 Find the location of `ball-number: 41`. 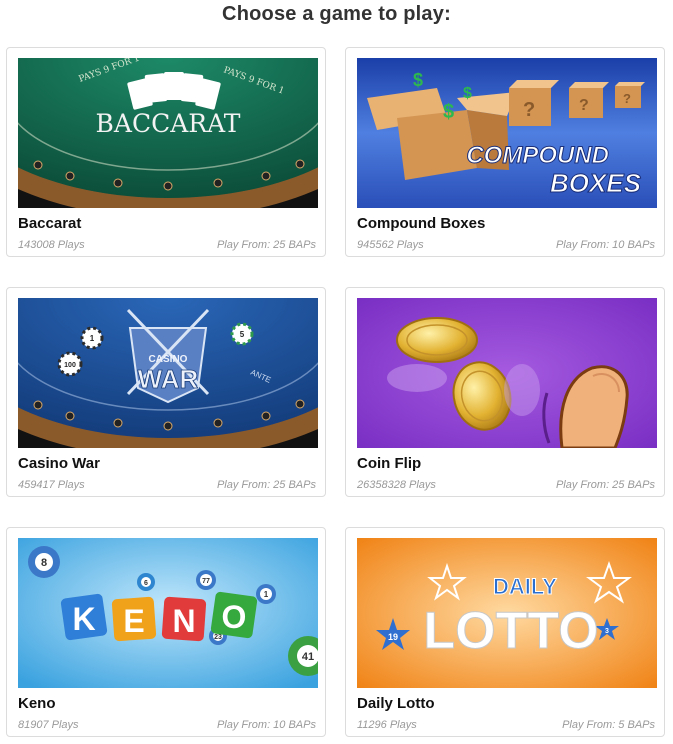

ball-number: 41 is located at coordinates (308, 657).